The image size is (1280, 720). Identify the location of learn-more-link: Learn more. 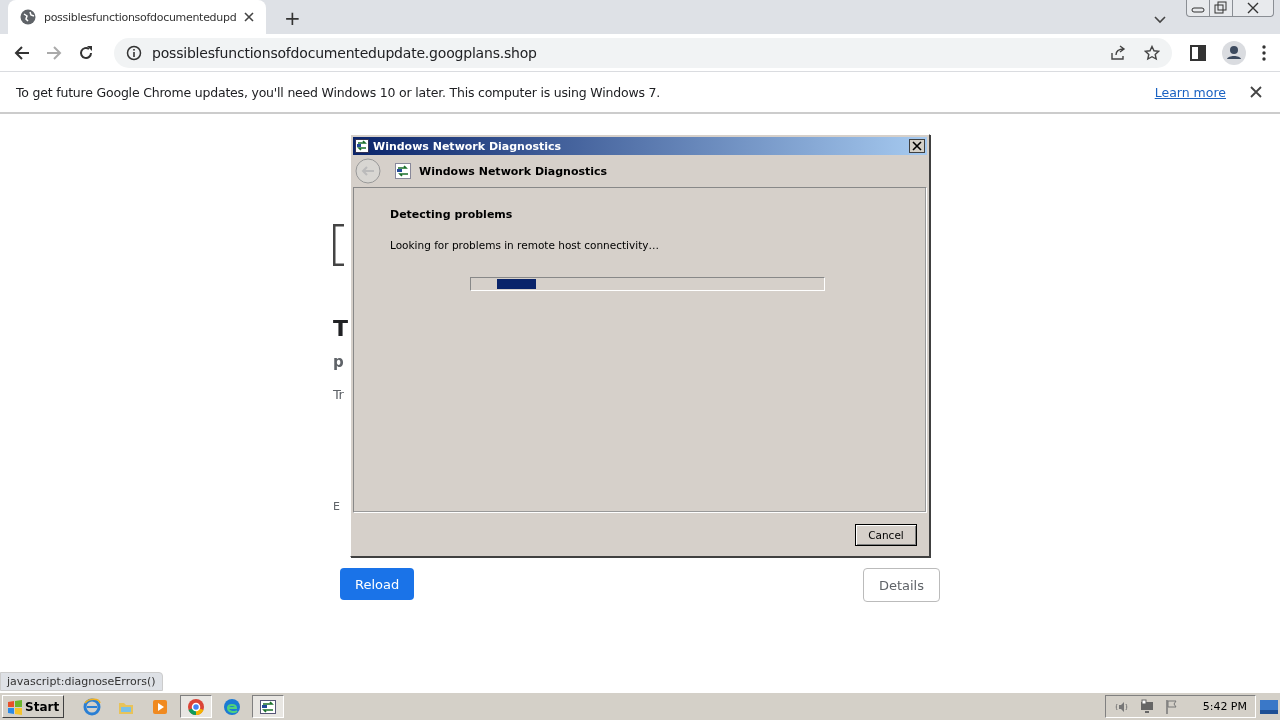
(1190, 92).